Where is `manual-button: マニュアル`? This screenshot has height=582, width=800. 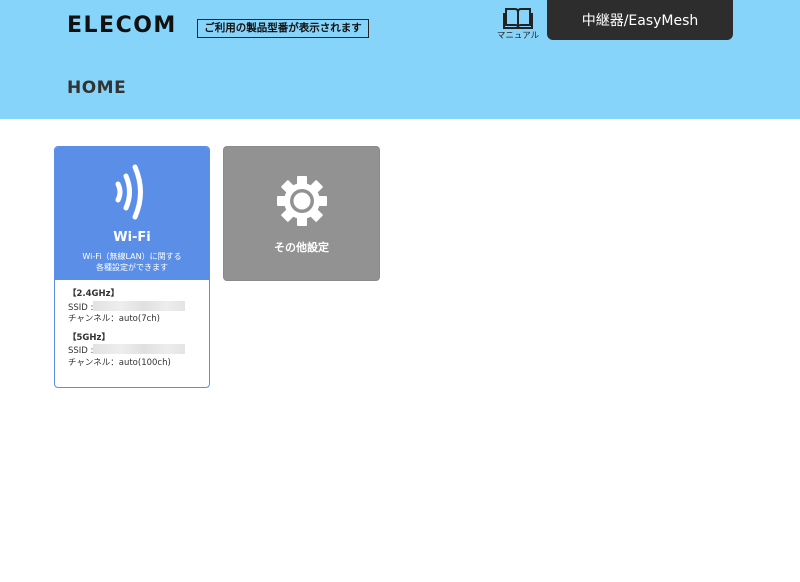
manual-button: マニュアル is located at coordinates (518, 25).